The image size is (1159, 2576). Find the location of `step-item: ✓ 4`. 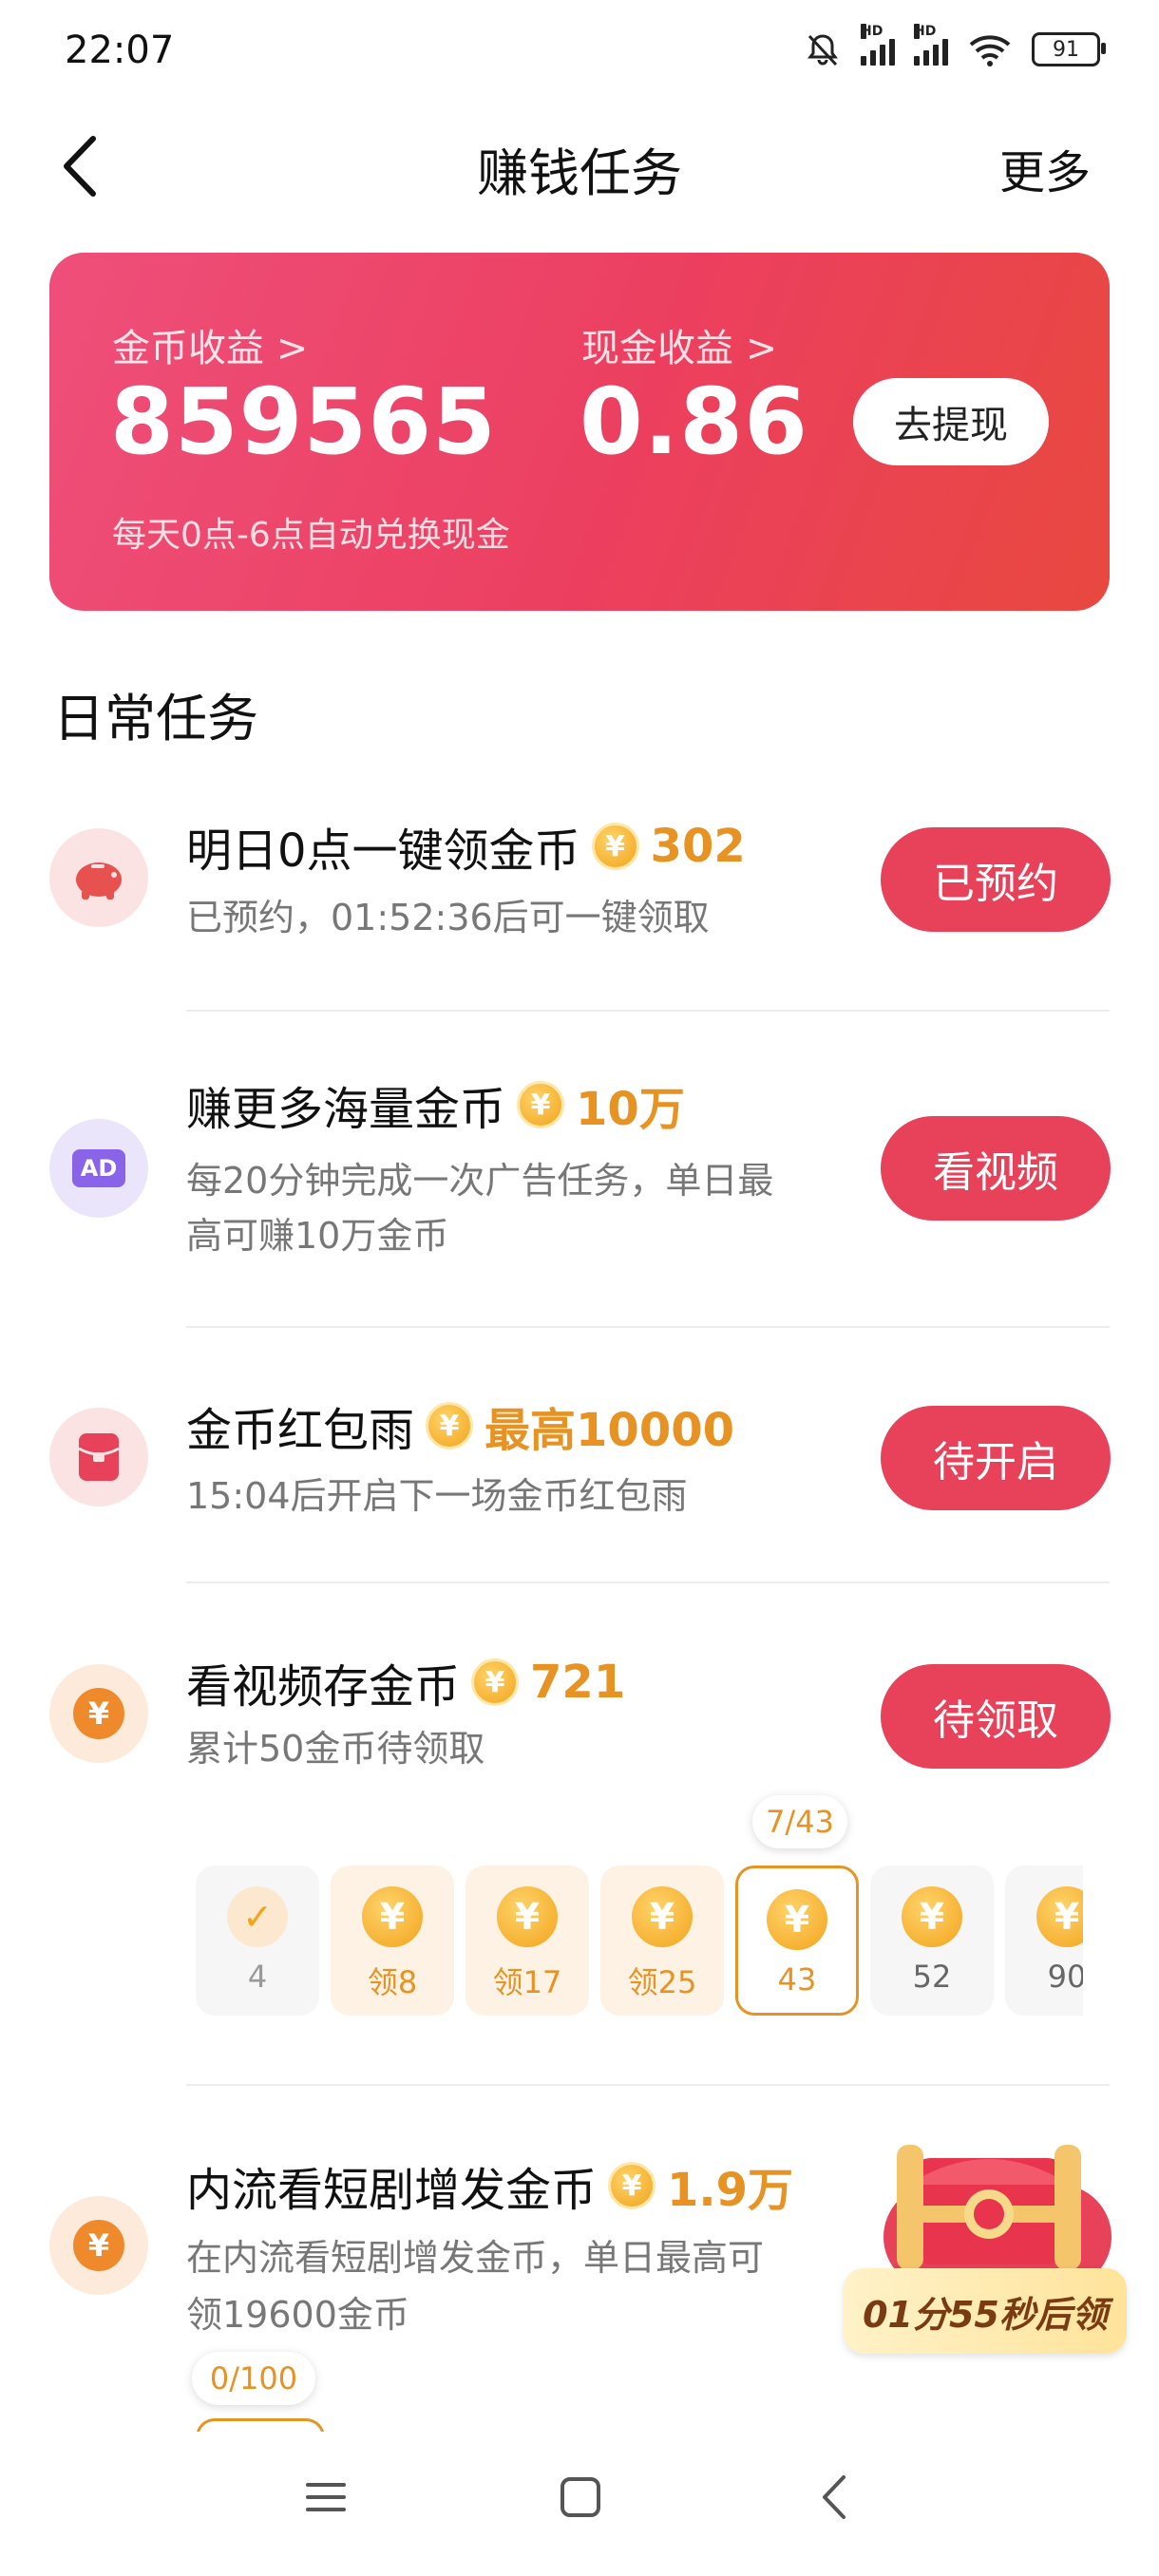

step-item: ✓ 4 is located at coordinates (257, 1941).